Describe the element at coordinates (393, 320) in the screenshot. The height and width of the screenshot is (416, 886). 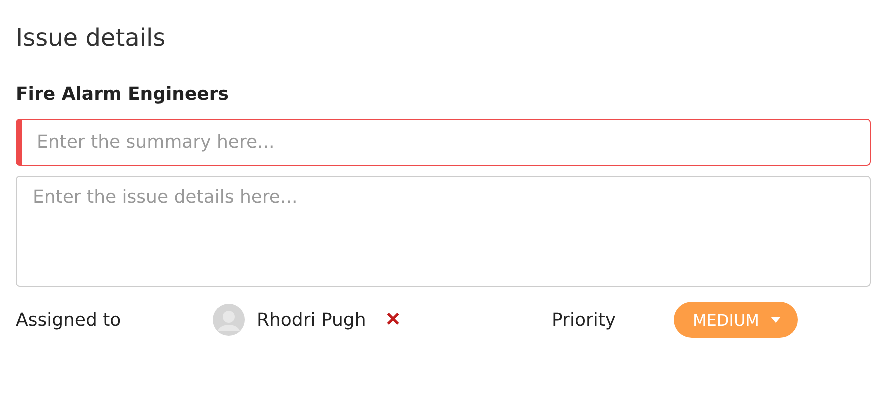
I see `remove-button: ×` at that location.